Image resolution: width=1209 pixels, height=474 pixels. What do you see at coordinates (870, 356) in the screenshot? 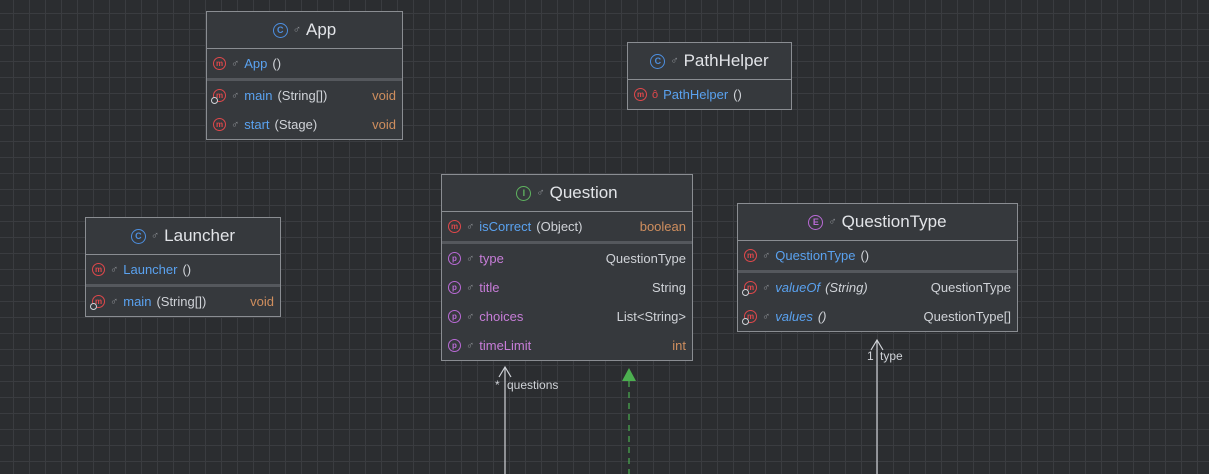
I see `multiplicity-label: 1` at bounding box center [870, 356].